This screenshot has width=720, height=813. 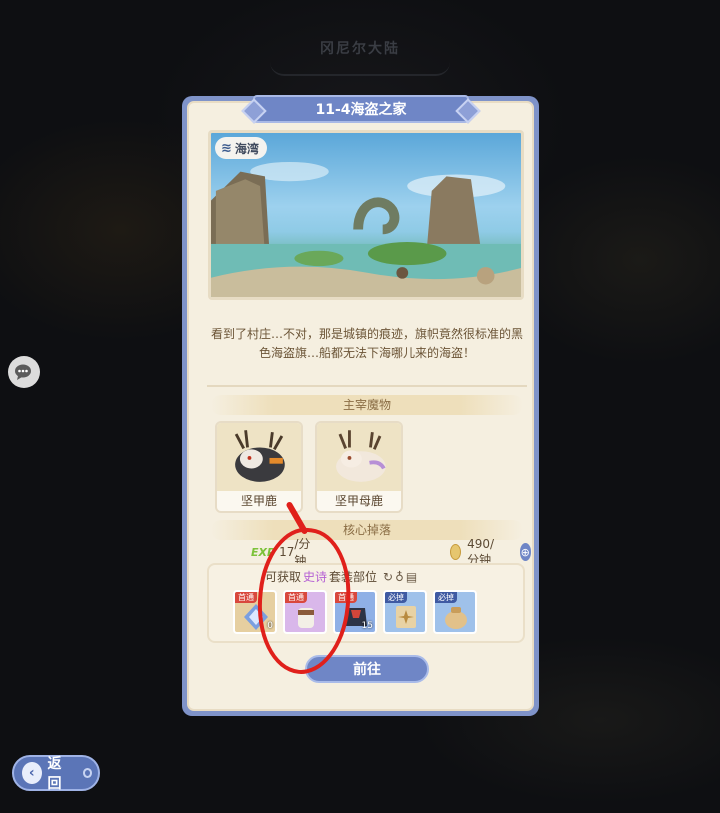 I want to click on drop-item: 首通 0, so click(x=255, y=612).